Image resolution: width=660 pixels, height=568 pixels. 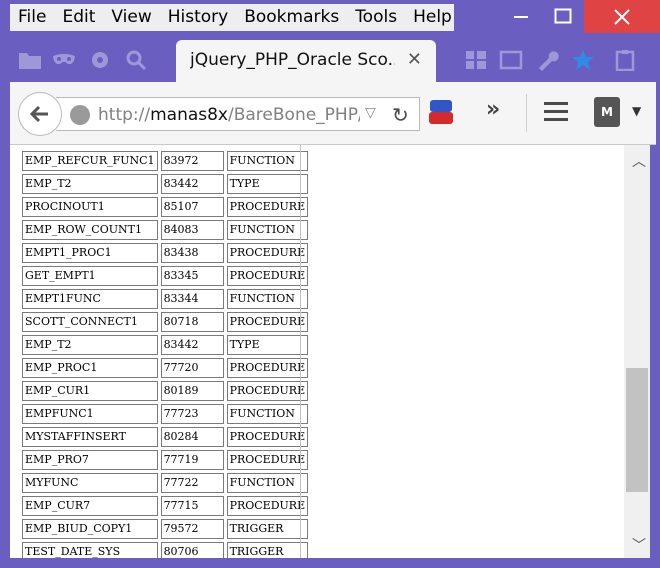 I want to click on close-window-button, so click(x=622, y=16).